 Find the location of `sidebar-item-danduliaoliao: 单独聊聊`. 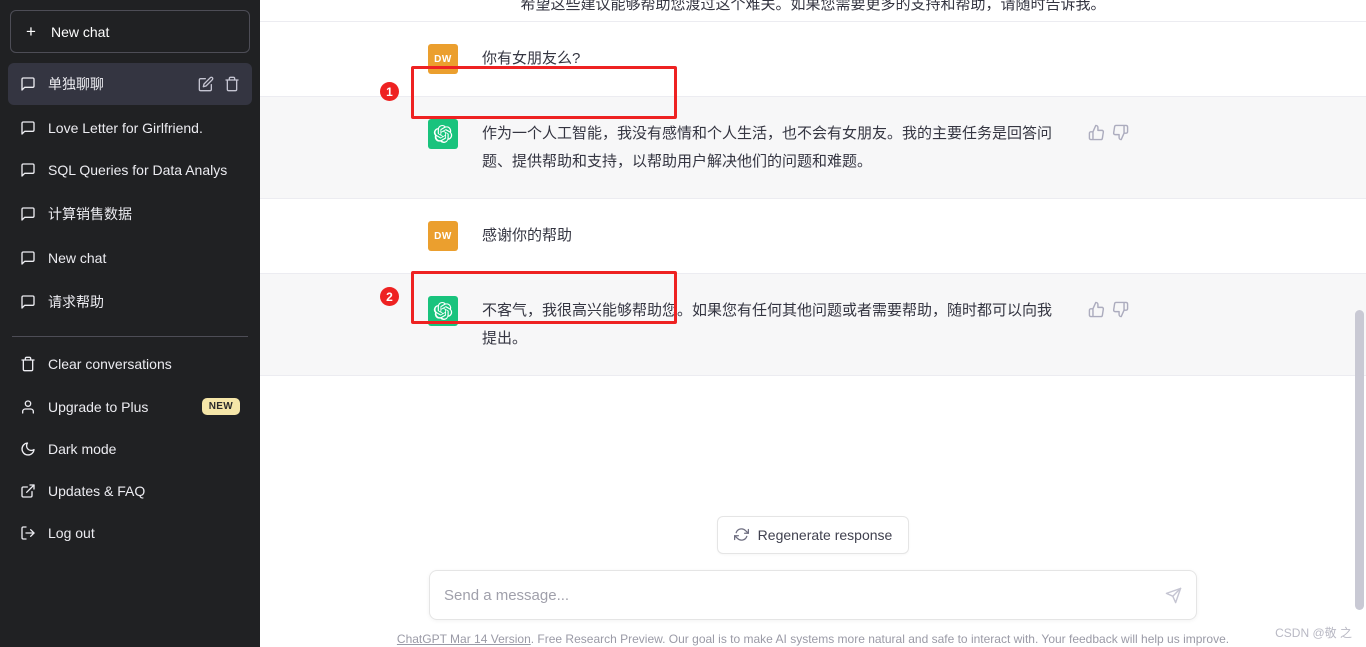

sidebar-item-danduliaoliao: 单独聊聊 is located at coordinates (130, 84).